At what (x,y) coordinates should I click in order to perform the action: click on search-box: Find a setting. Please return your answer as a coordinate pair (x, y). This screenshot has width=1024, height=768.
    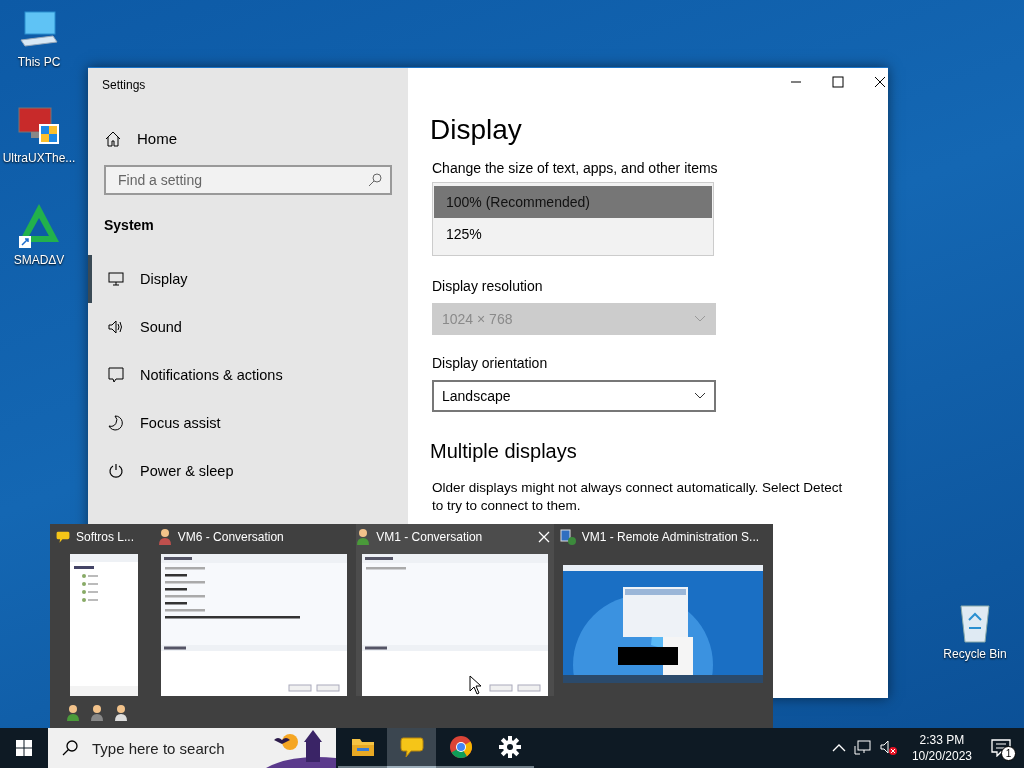
    Looking at the image, I should click on (248, 180).